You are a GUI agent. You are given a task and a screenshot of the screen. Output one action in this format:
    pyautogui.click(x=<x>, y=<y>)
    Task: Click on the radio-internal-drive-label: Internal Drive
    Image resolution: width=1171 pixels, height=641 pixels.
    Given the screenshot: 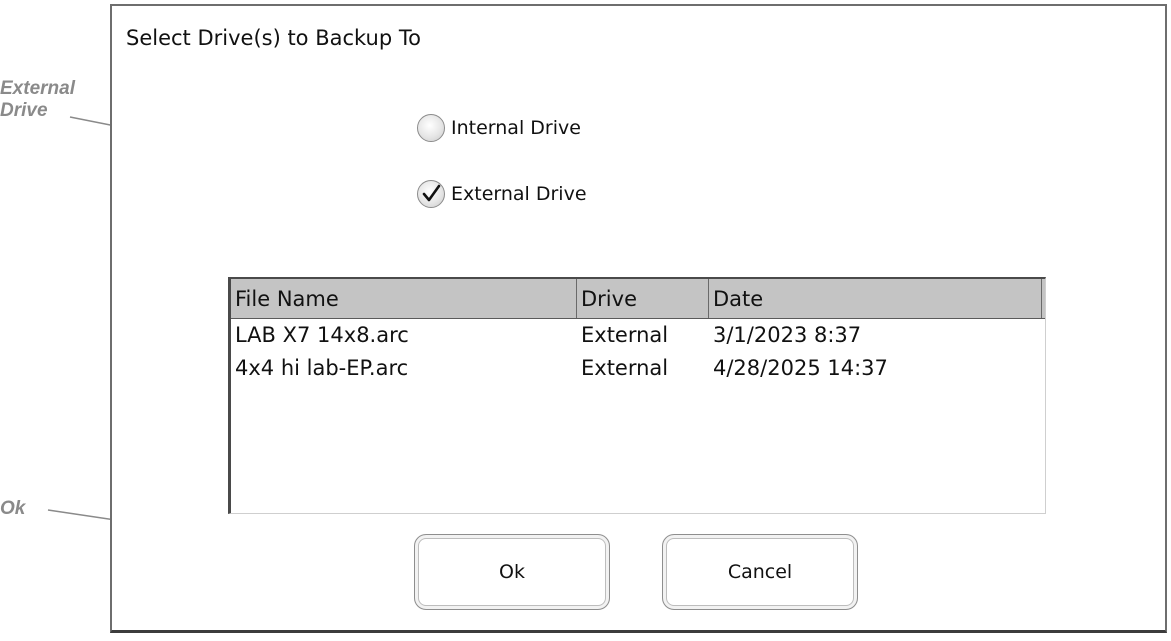 What is the action you would take?
    pyautogui.click(x=516, y=128)
    